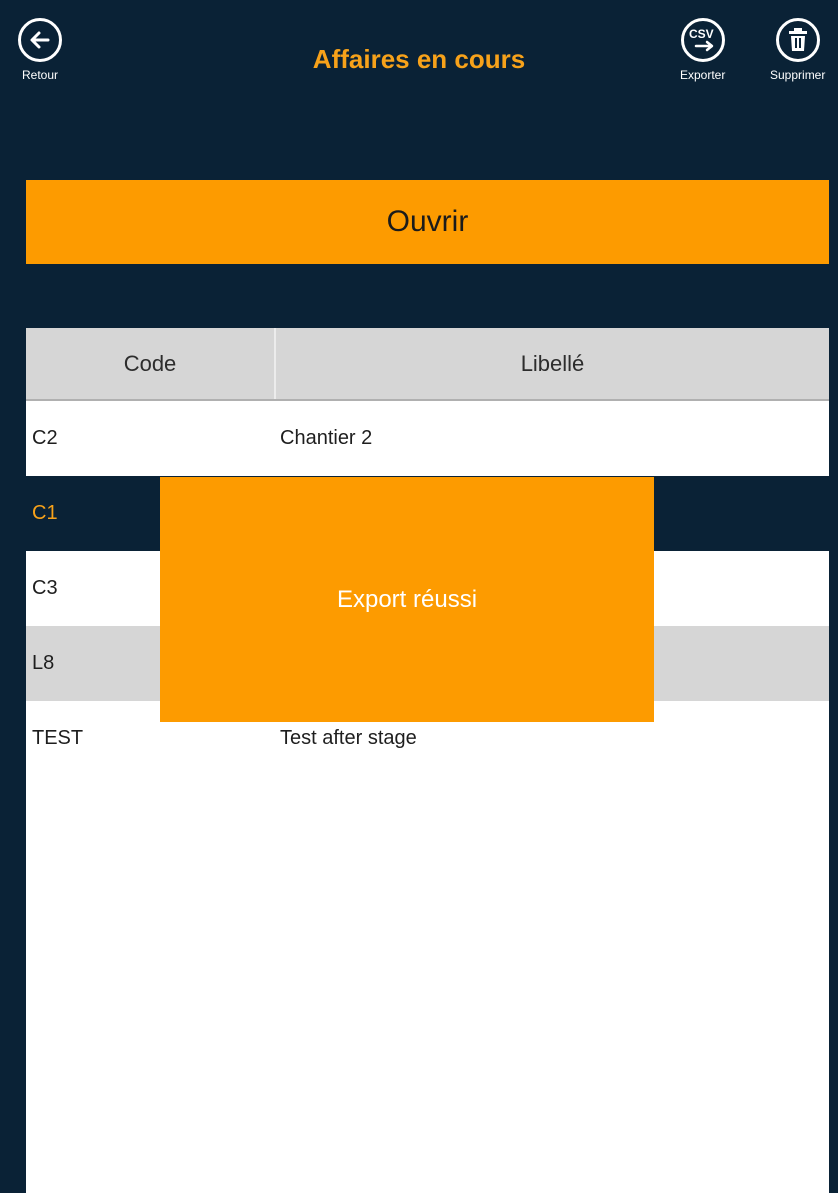  I want to click on csv-icon-text: CSV, so click(701, 34).